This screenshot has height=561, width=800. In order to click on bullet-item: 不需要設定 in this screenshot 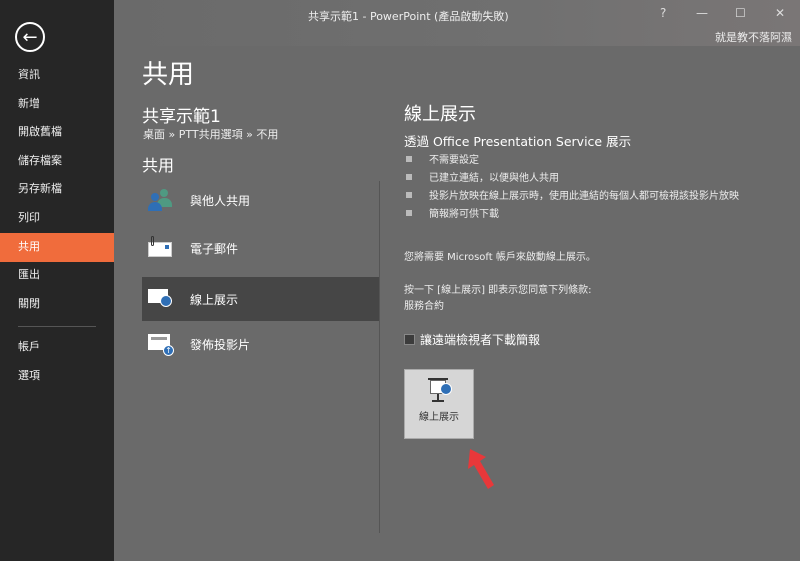, I will do `click(442, 158)`.